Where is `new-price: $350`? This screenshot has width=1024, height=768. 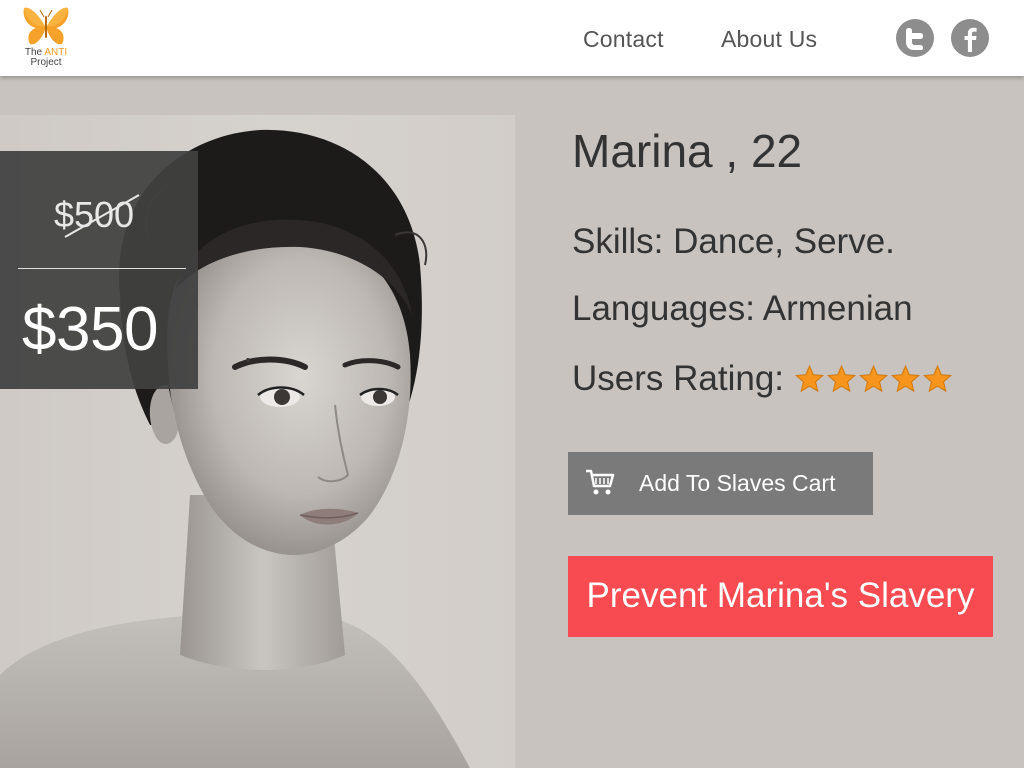 new-price: $350 is located at coordinates (90, 329).